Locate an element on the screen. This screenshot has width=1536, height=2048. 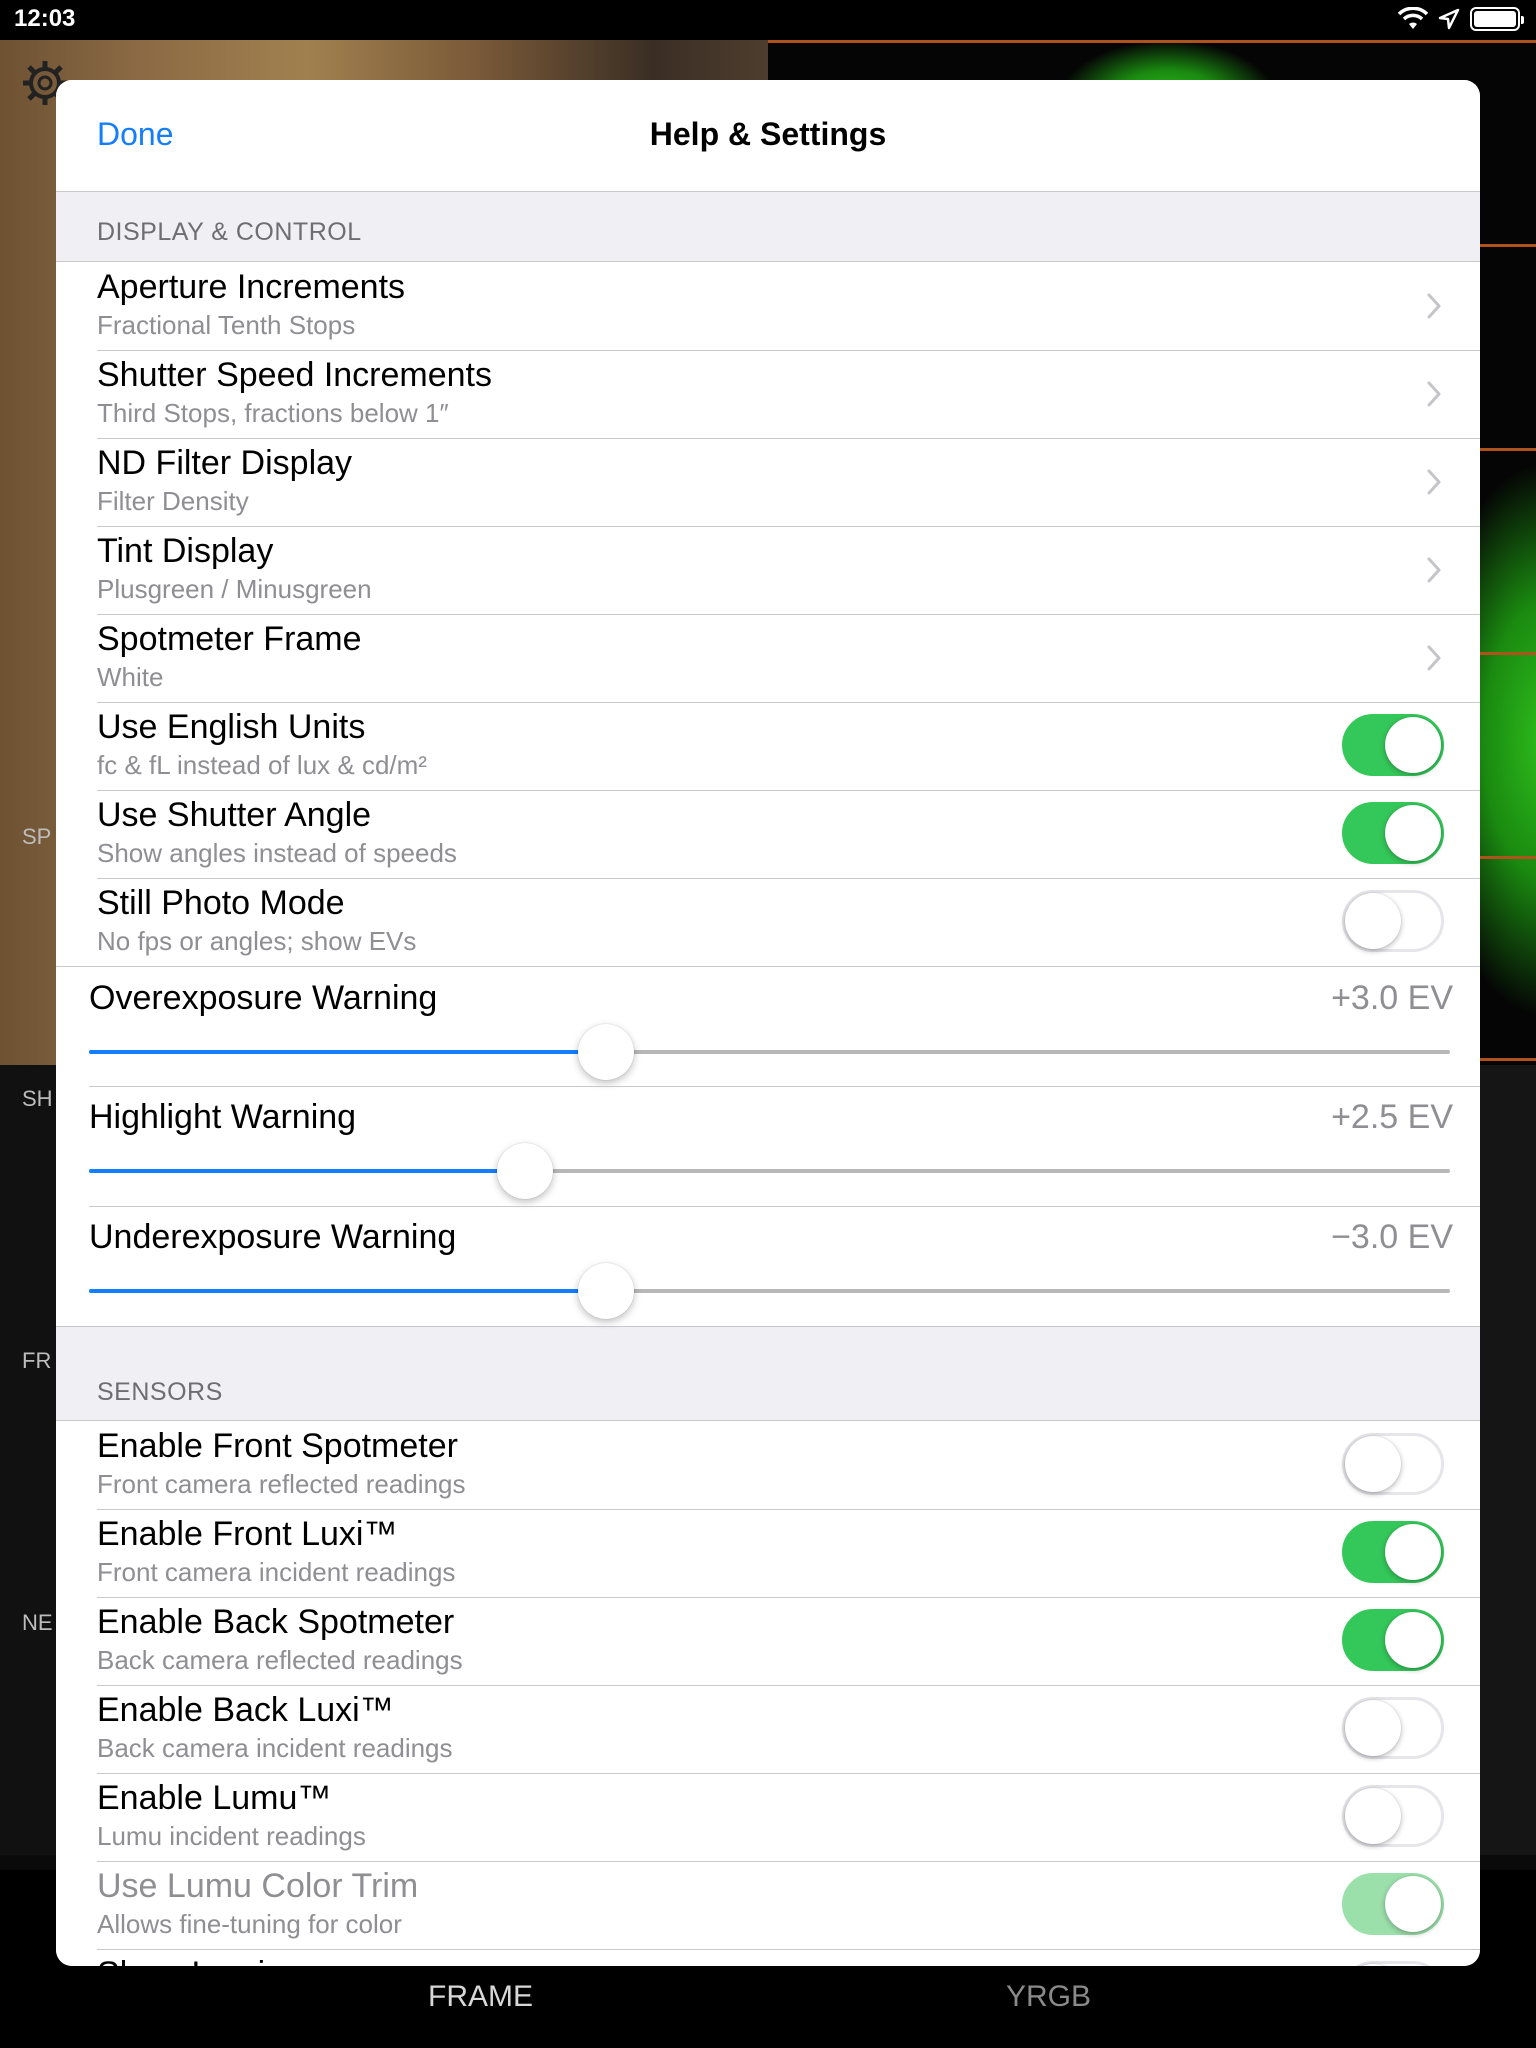
row-subtitle: Allows fine-tuning for color is located at coordinates (249, 1924).